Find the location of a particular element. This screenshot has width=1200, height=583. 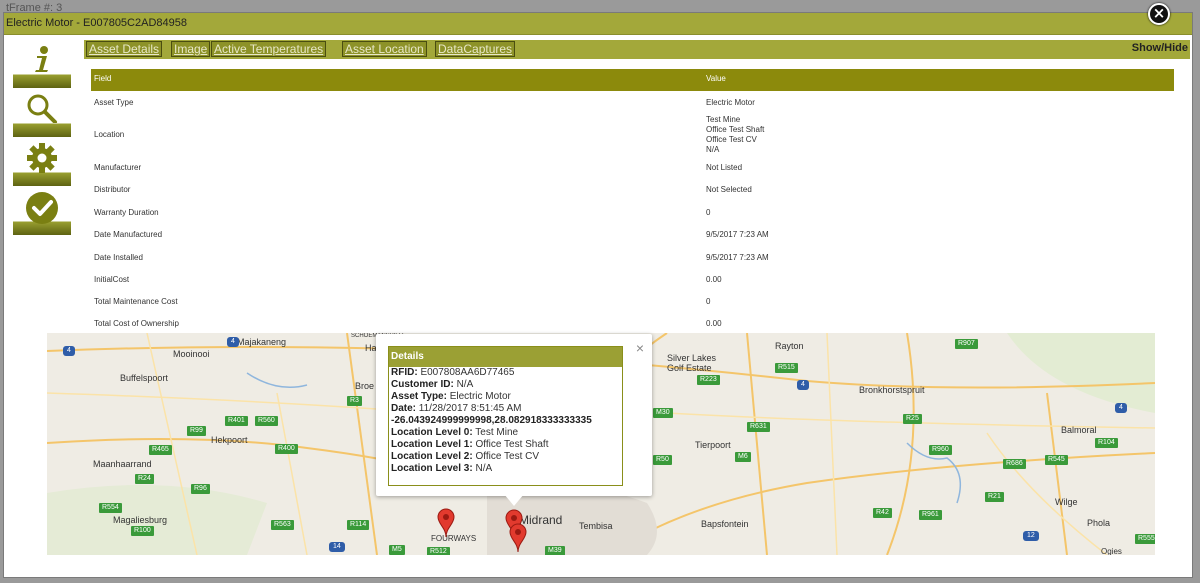

row-field: InitialCost is located at coordinates (112, 279).